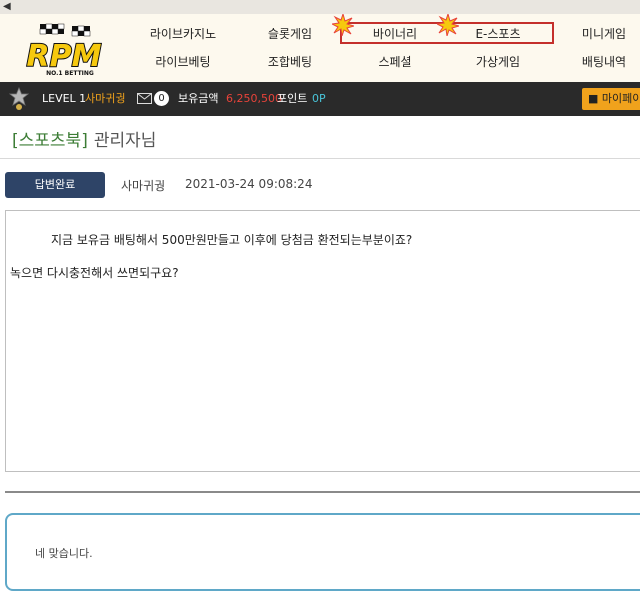 The width and height of the screenshot is (640, 591). What do you see at coordinates (143, 186) in the screenshot?
I see `post-author: 사마귀궝` at bounding box center [143, 186].